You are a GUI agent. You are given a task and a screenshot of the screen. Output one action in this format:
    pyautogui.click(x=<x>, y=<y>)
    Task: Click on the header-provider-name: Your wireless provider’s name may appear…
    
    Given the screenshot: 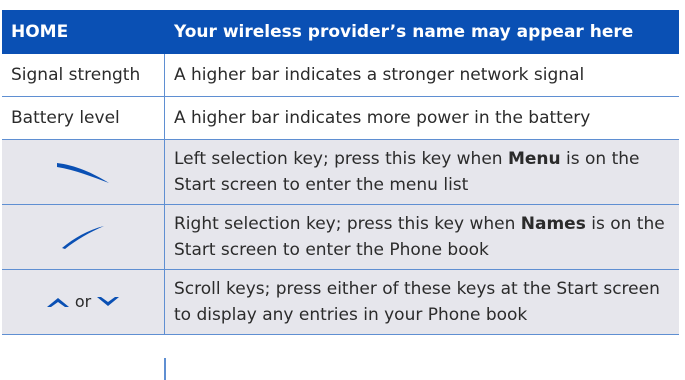 What is the action you would take?
    pyautogui.click(x=404, y=32)
    